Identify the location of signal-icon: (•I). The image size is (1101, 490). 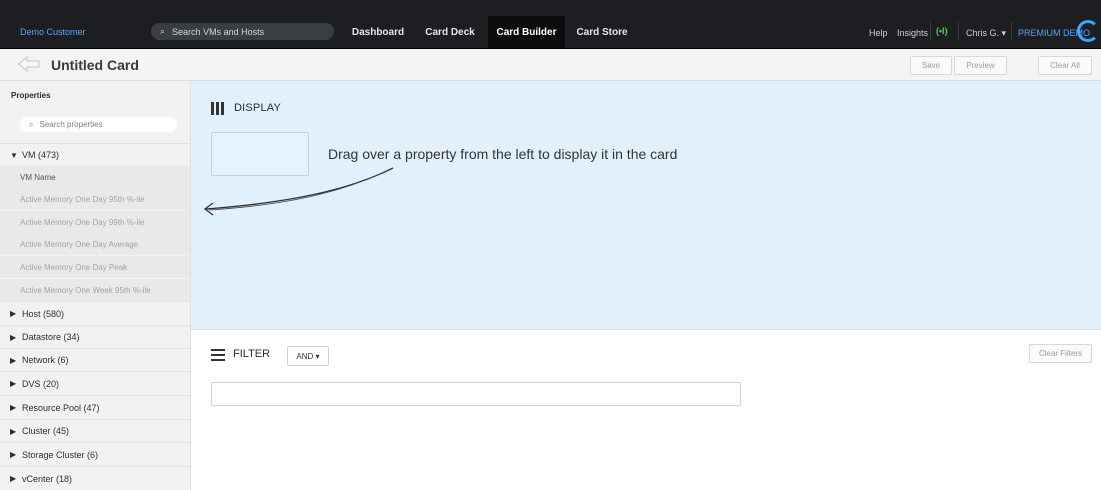
(942, 31).